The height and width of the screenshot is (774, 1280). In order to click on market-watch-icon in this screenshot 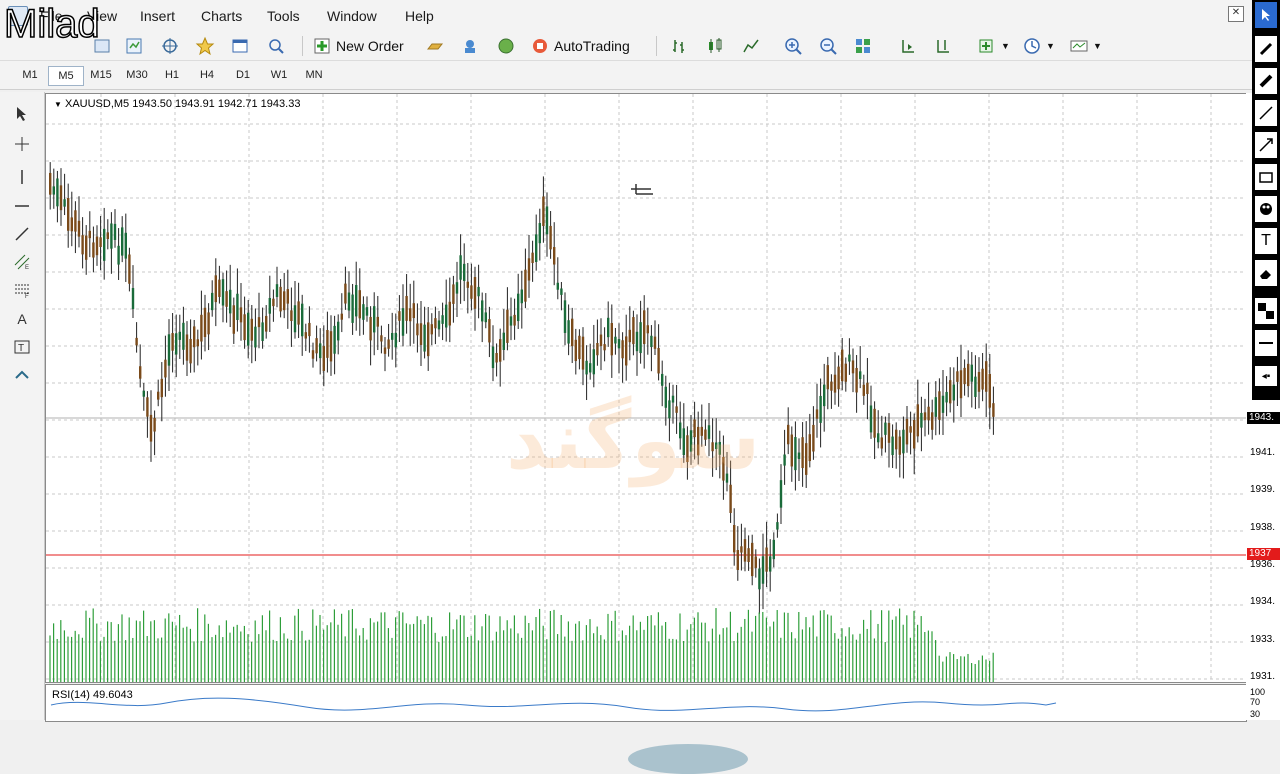, I will do `click(136, 46)`.